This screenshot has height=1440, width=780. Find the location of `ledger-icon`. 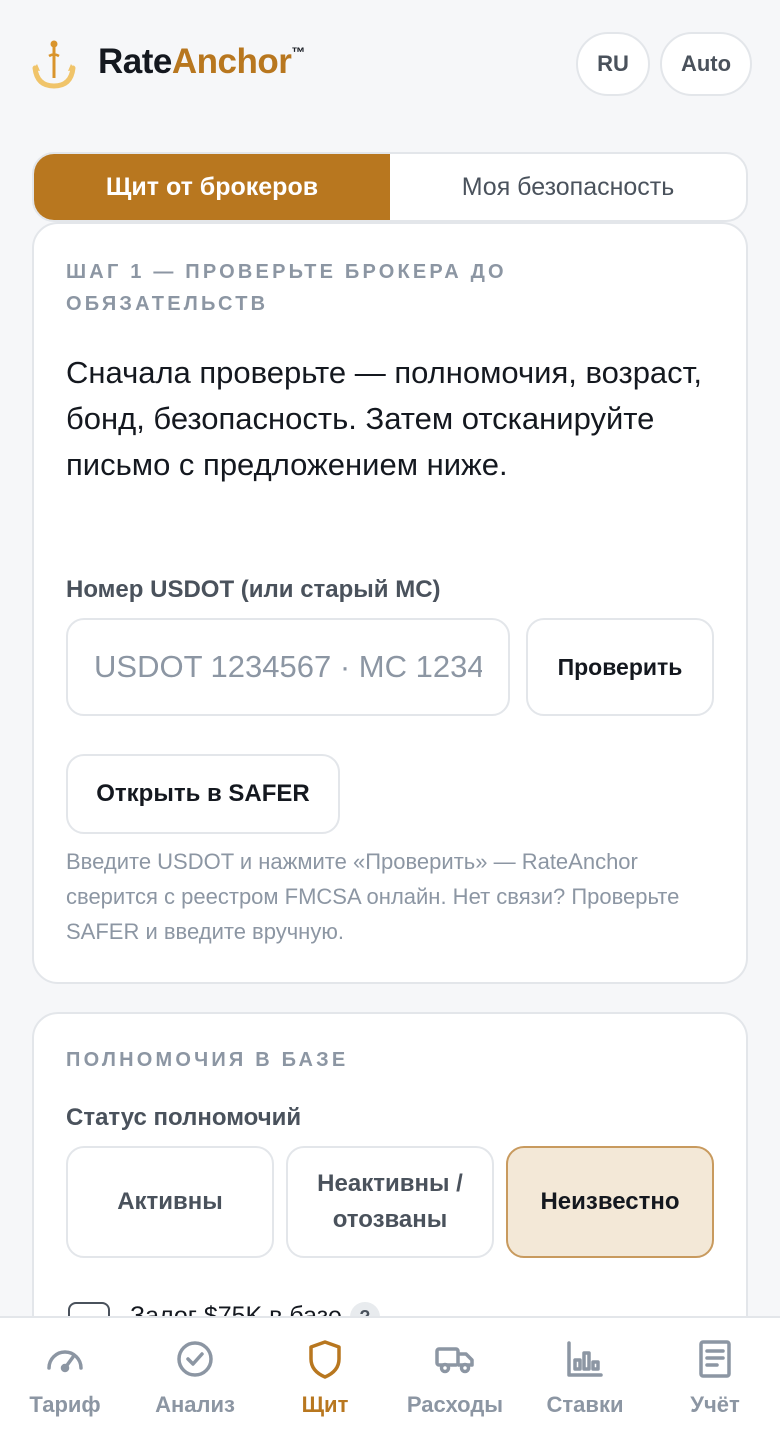

ledger-icon is located at coordinates (715, 1359).